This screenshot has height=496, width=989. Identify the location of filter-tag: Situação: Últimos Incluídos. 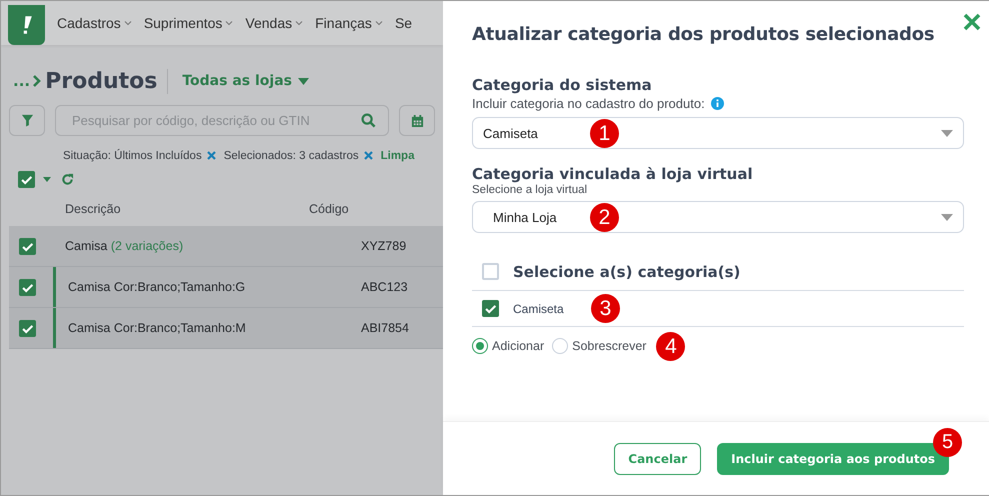
(132, 156).